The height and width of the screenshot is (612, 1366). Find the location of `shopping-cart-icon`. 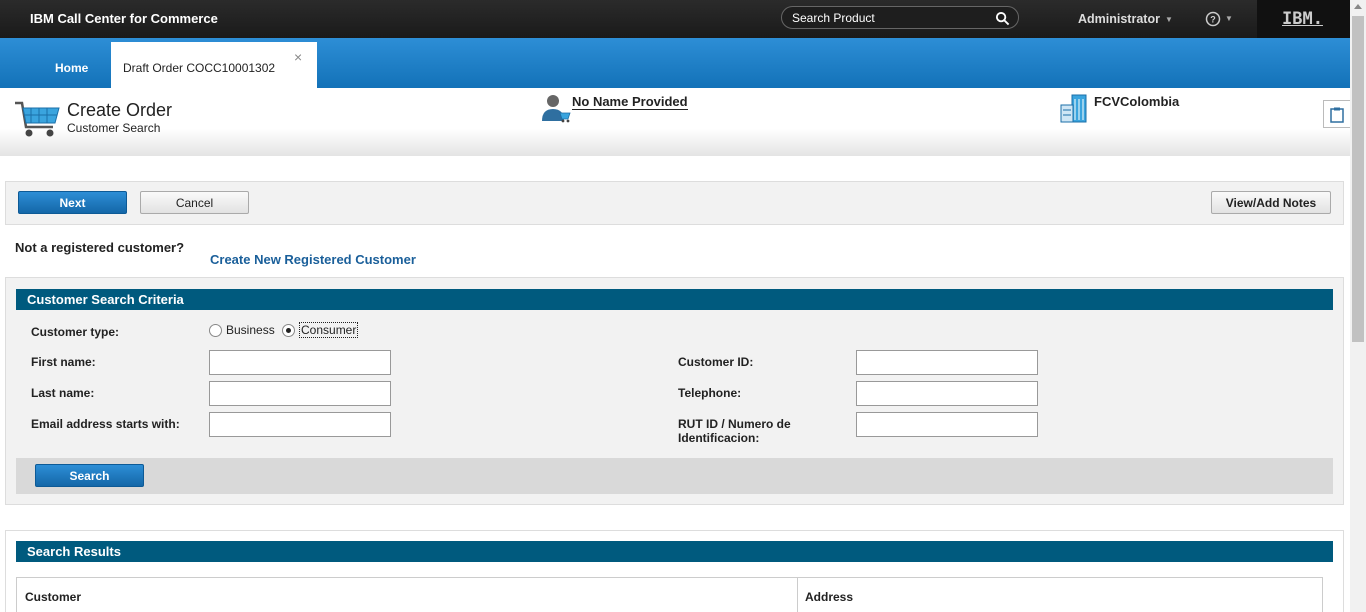

shopping-cart-icon is located at coordinates (37, 119).